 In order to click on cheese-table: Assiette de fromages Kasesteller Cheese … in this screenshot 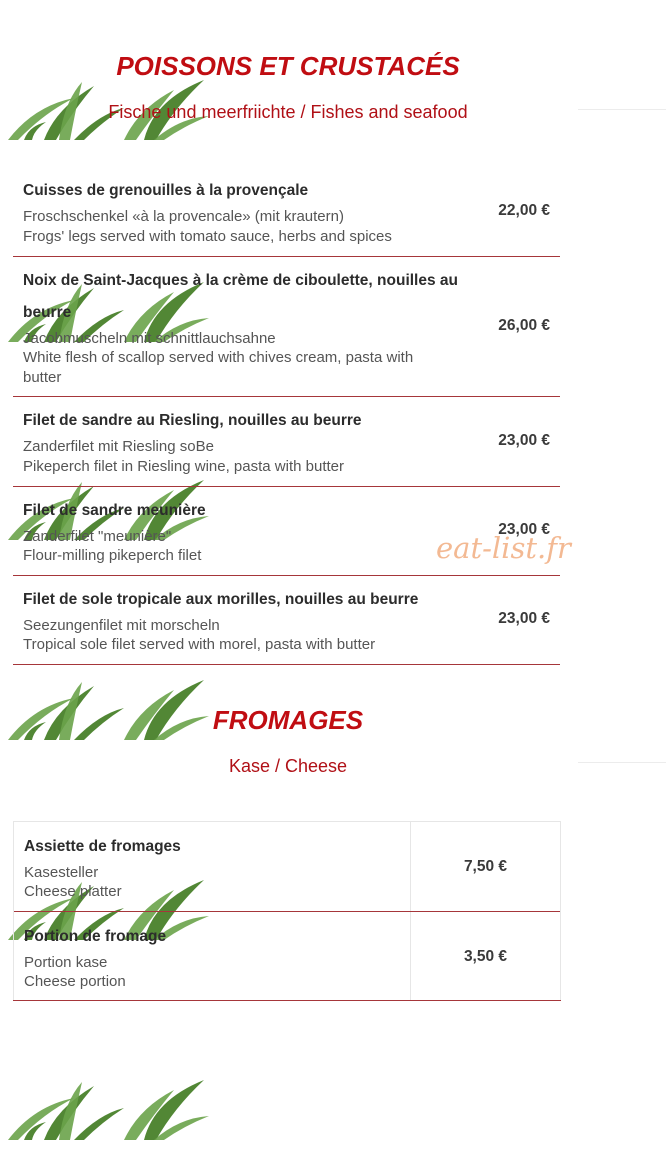, I will do `click(287, 911)`.